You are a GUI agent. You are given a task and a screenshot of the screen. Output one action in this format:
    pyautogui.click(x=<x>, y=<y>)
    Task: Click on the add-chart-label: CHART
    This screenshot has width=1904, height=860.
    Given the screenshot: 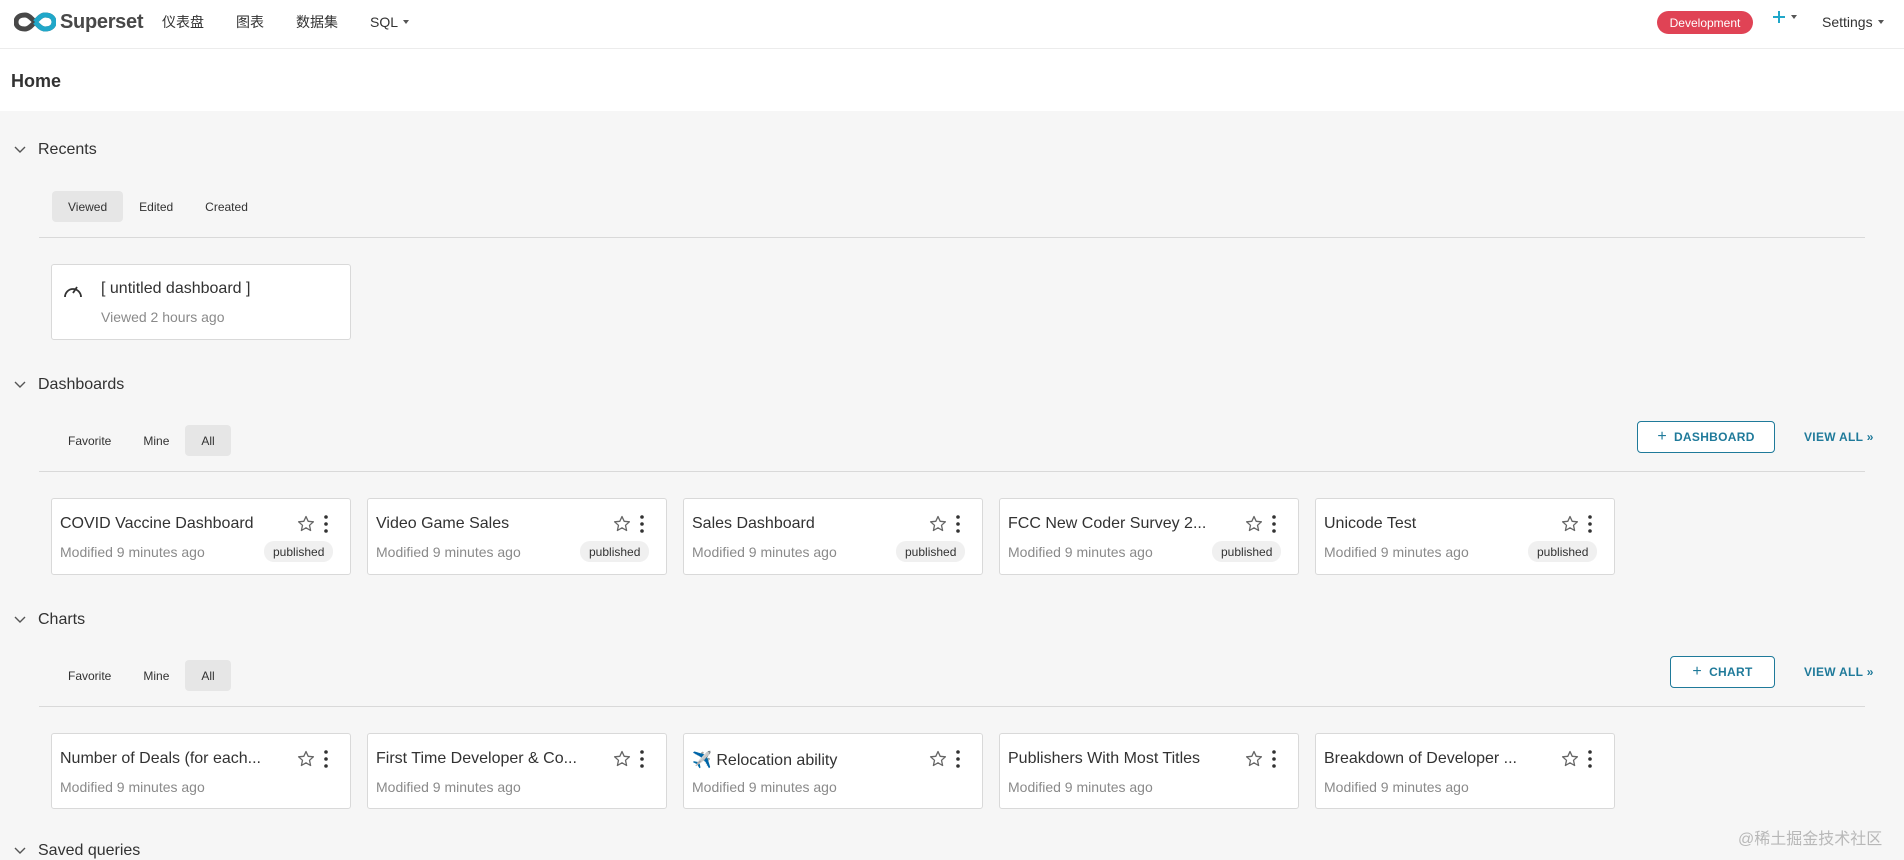 What is the action you would take?
    pyautogui.click(x=1731, y=672)
    